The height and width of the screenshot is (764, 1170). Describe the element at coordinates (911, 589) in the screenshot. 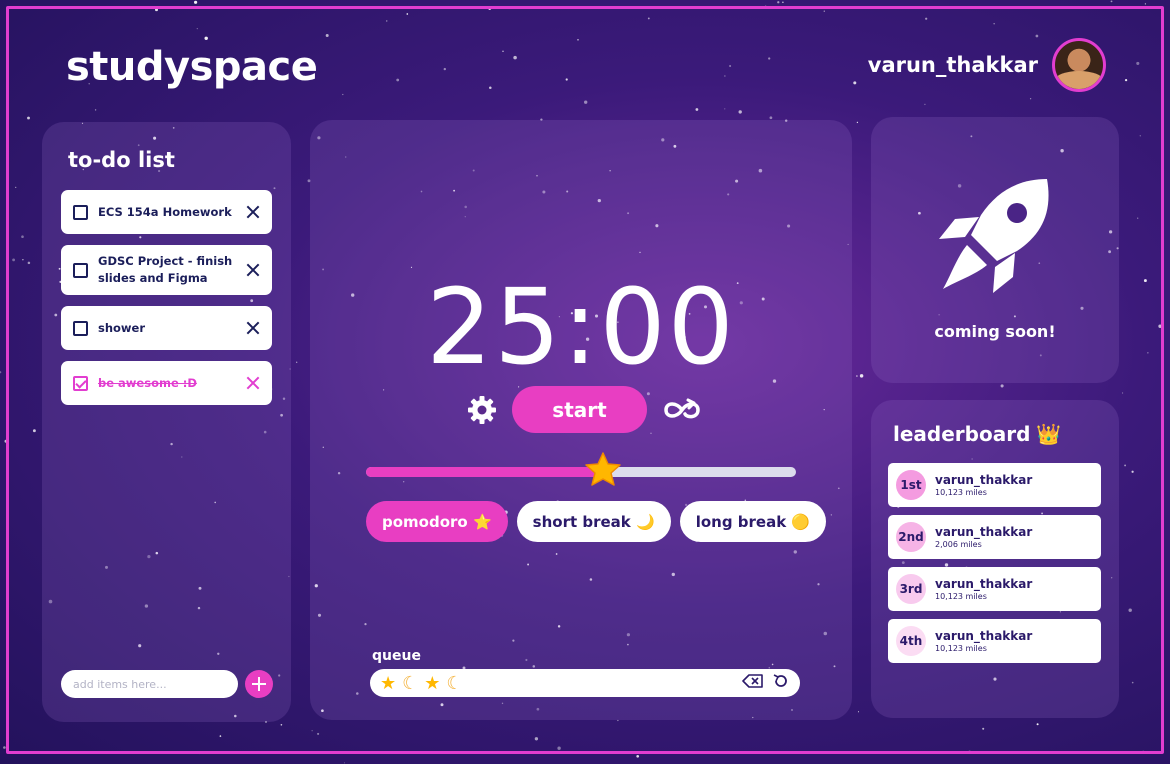

I see `rank-badge: 3rd` at that location.